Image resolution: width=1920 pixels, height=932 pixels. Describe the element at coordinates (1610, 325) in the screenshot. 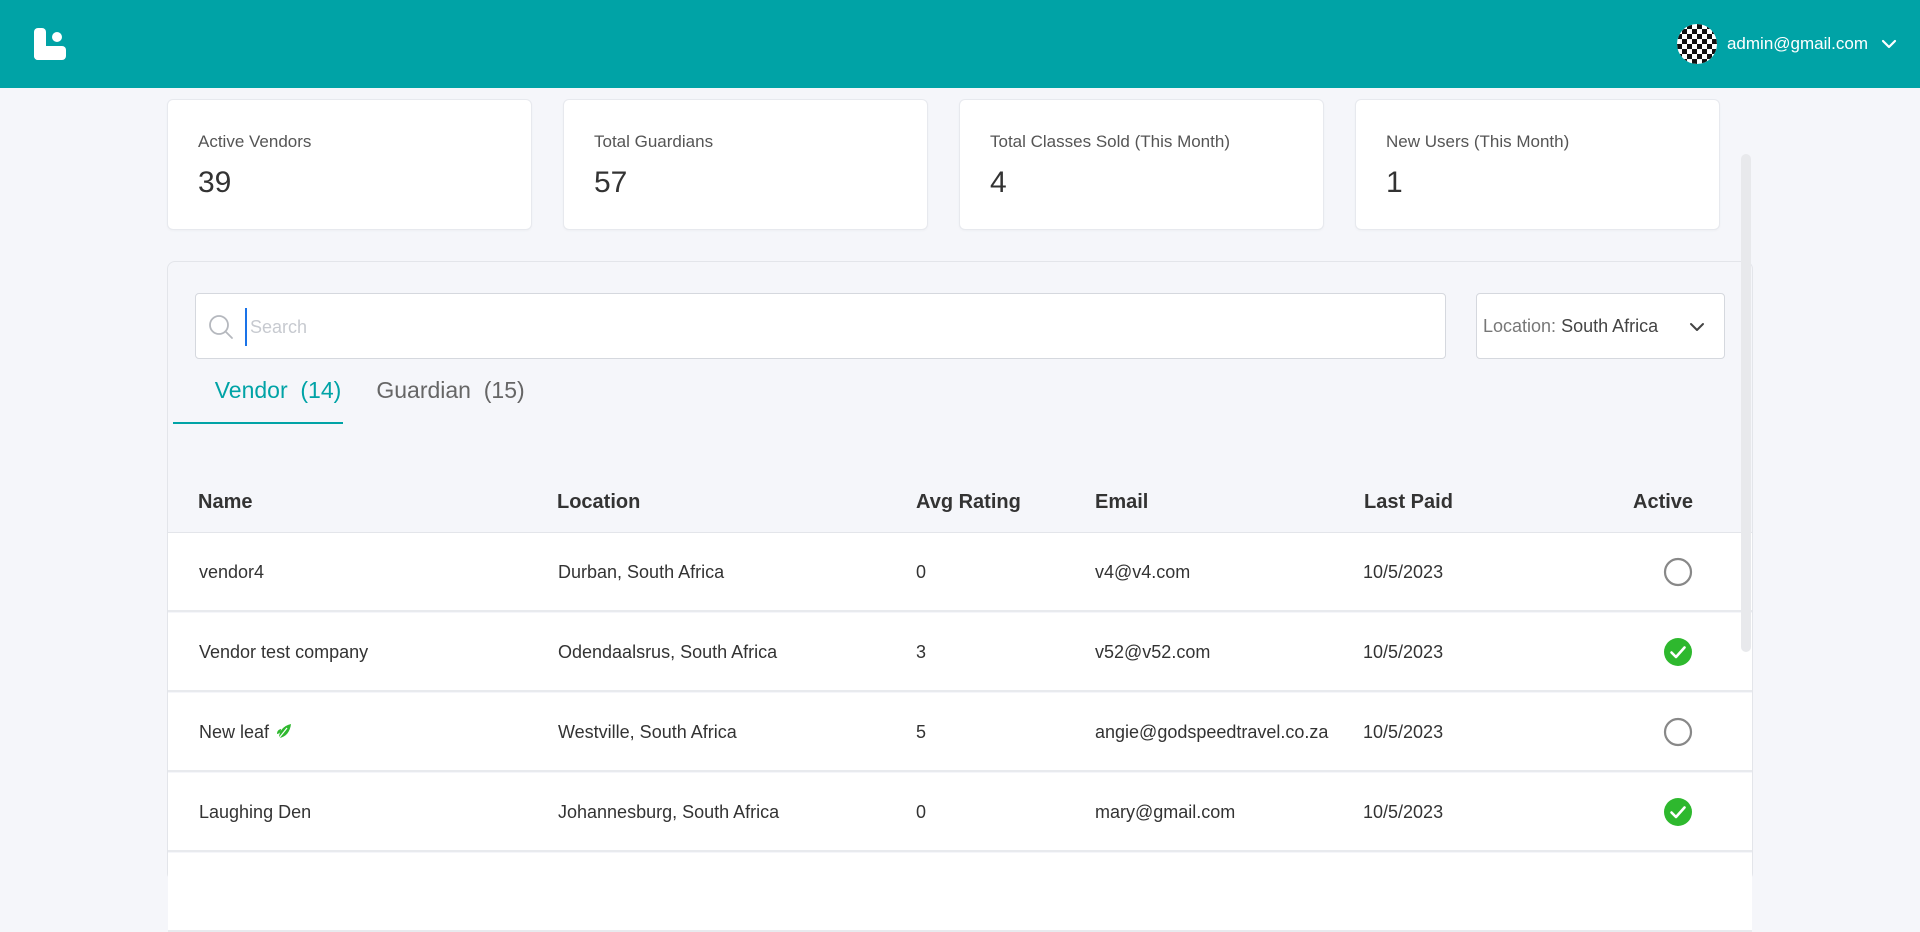

I see `location-value: South Africa` at that location.